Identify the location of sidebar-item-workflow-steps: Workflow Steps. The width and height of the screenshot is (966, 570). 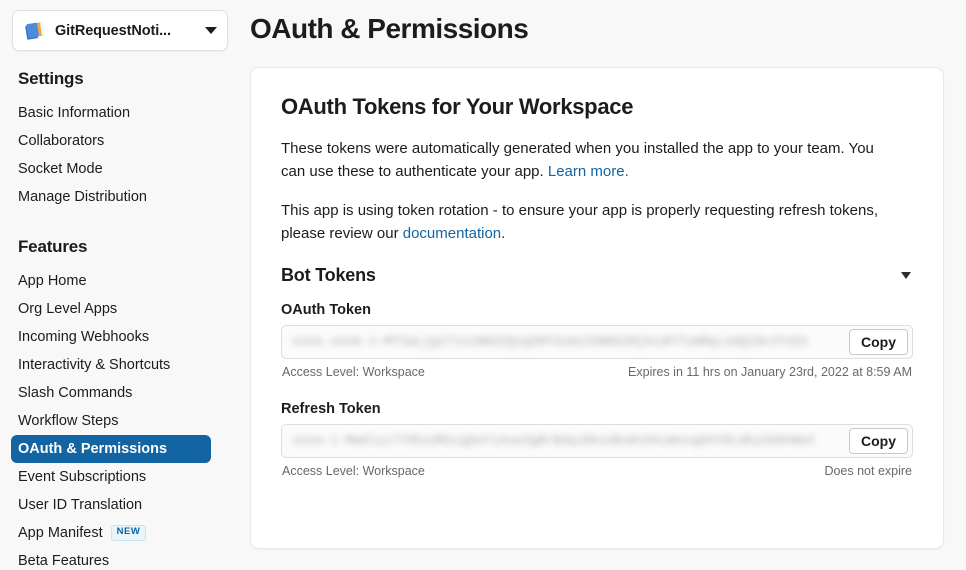
(114, 421).